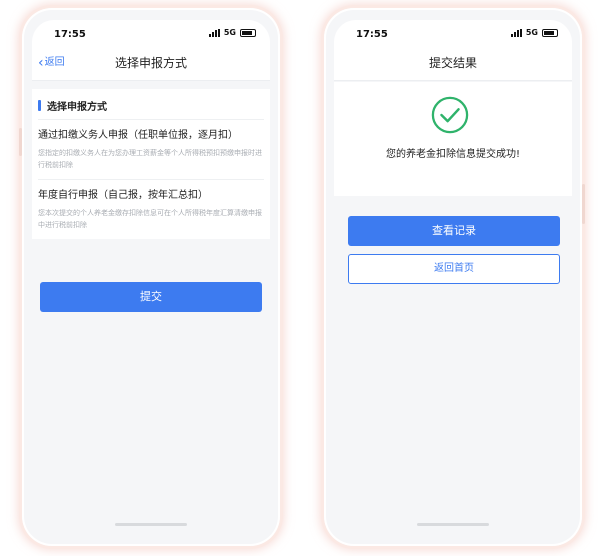 This screenshot has height=556, width=605. I want to click on section-header: 选择申报方式, so click(151, 104).